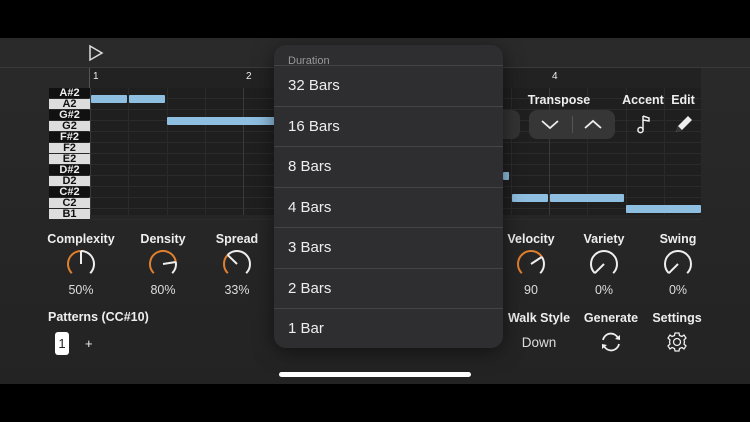 Image resolution: width=750 pixels, height=422 pixels. I want to click on piano-key: F2, so click(69, 148).